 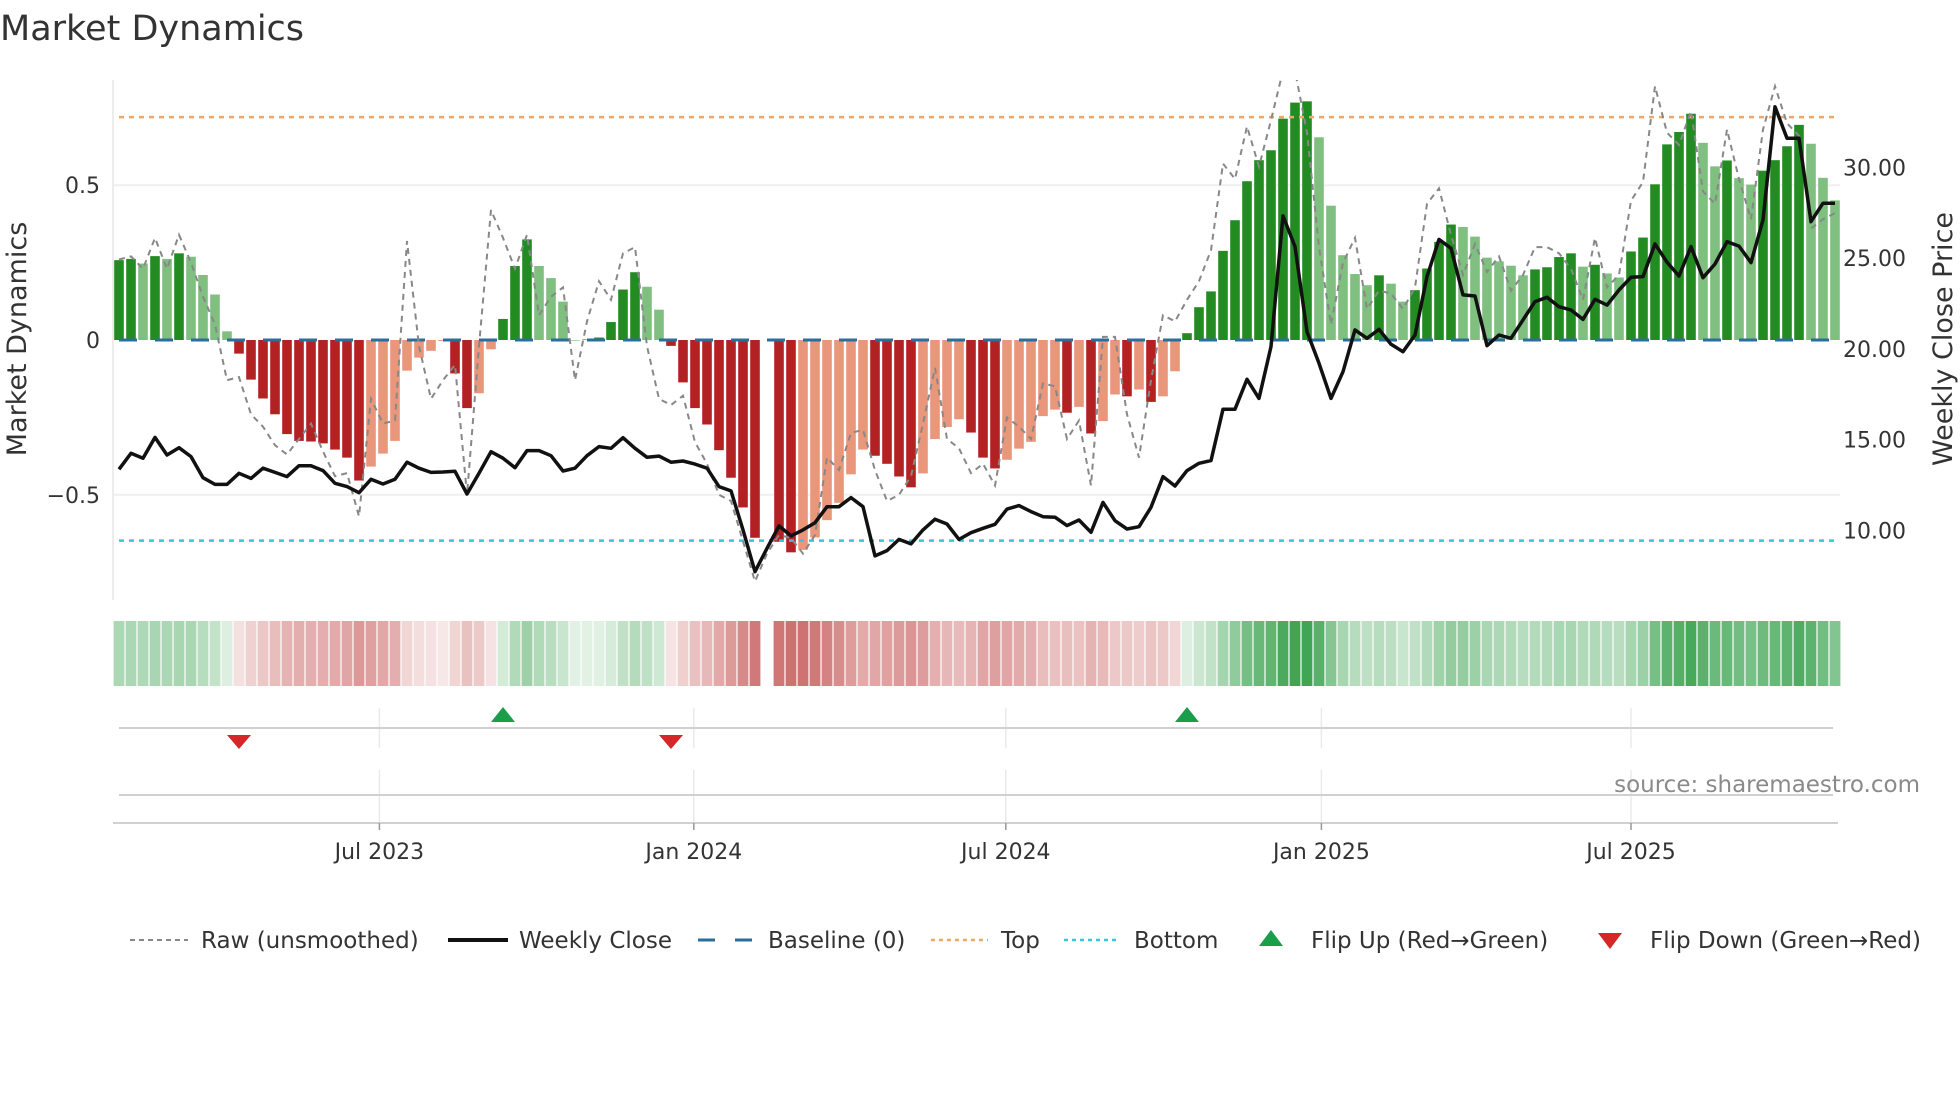 I want to click on y2-ticks: 30.00 25.00 20.00 15.00 10.00, so click(x=1874, y=350).